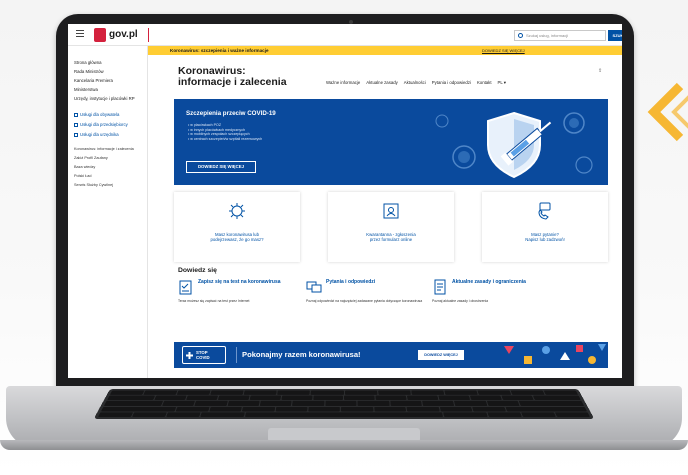 This screenshot has height=475, width=688. I want to click on card-label-line: przez formularz online, so click(391, 240).